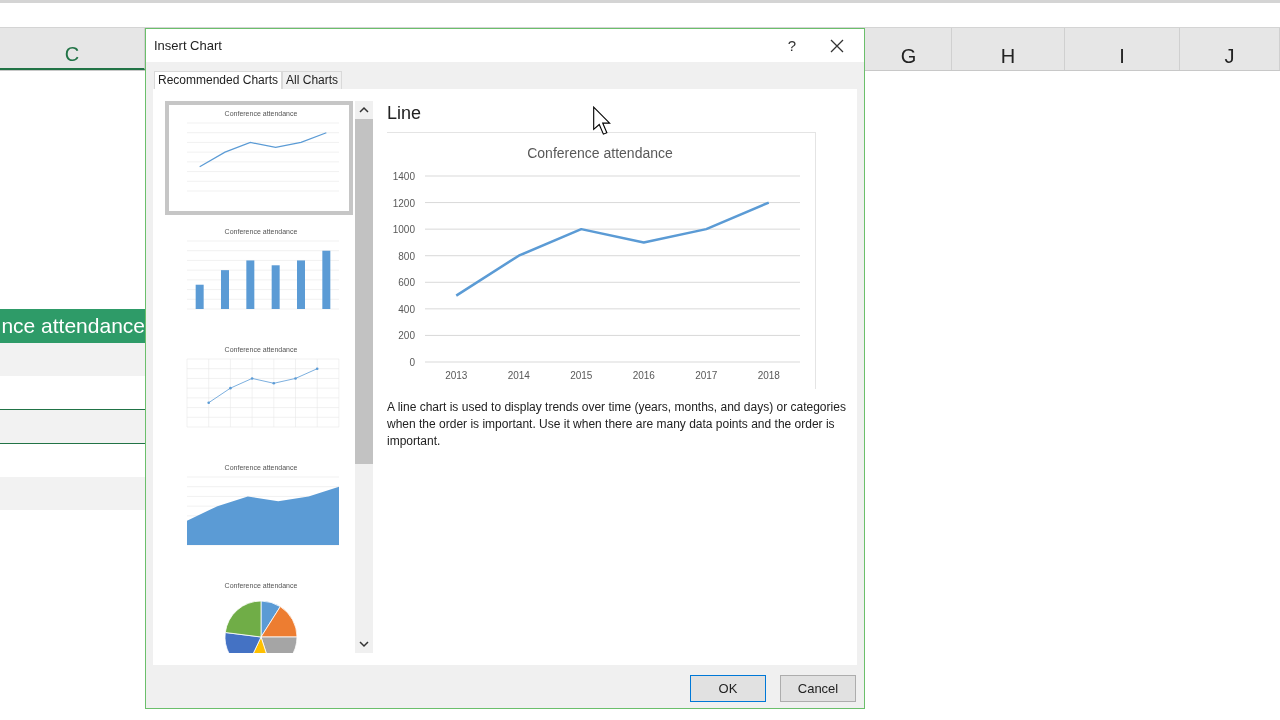  What do you see at coordinates (406, 283) in the screenshot?
I see `y-axis-label: 600` at bounding box center [406, 283].